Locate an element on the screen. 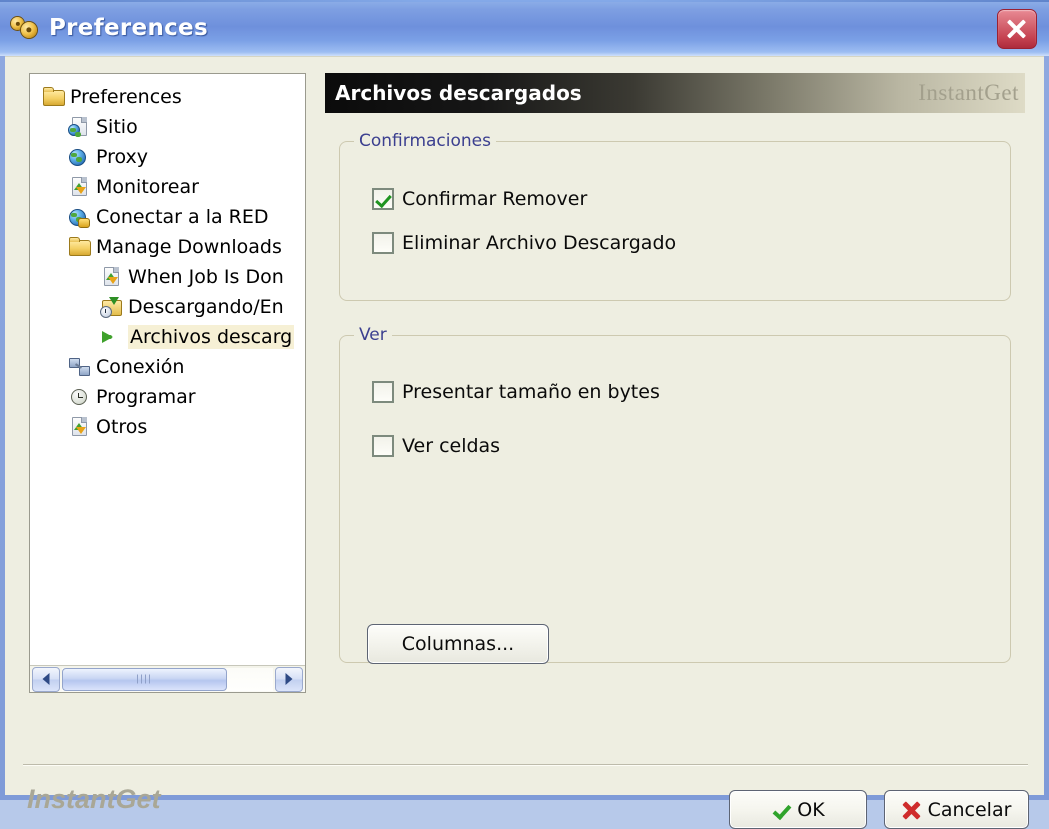  tree-item-label: Conectar a la RED is located at coordinates (182, 217).